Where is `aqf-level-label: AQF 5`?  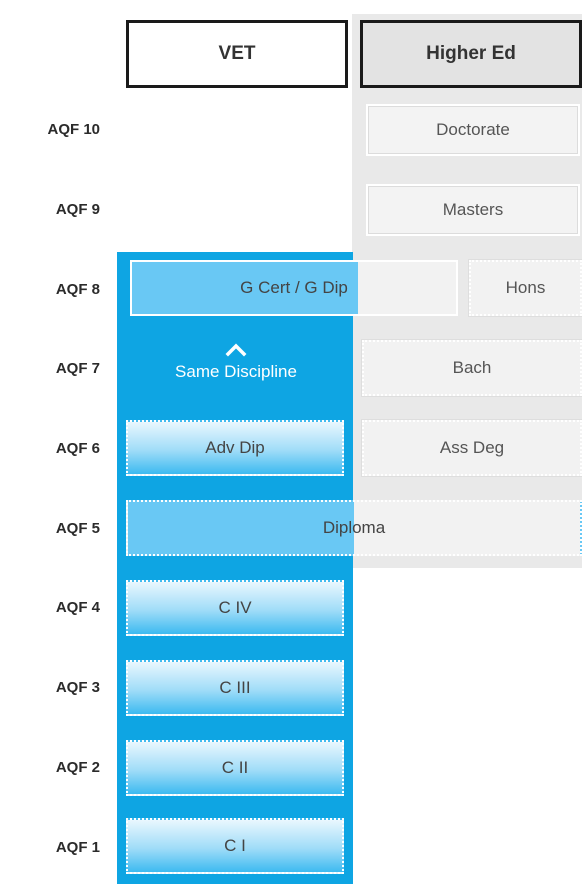 aqf-level-label: AQF 5 is located at coordinates (77, 528).